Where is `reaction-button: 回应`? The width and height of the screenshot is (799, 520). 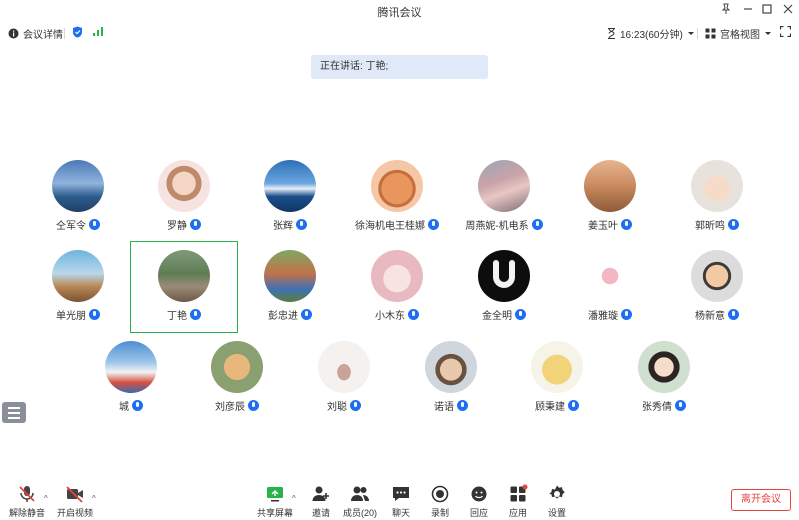
reaction-button: 回应 is located at coordinates (479, 502).